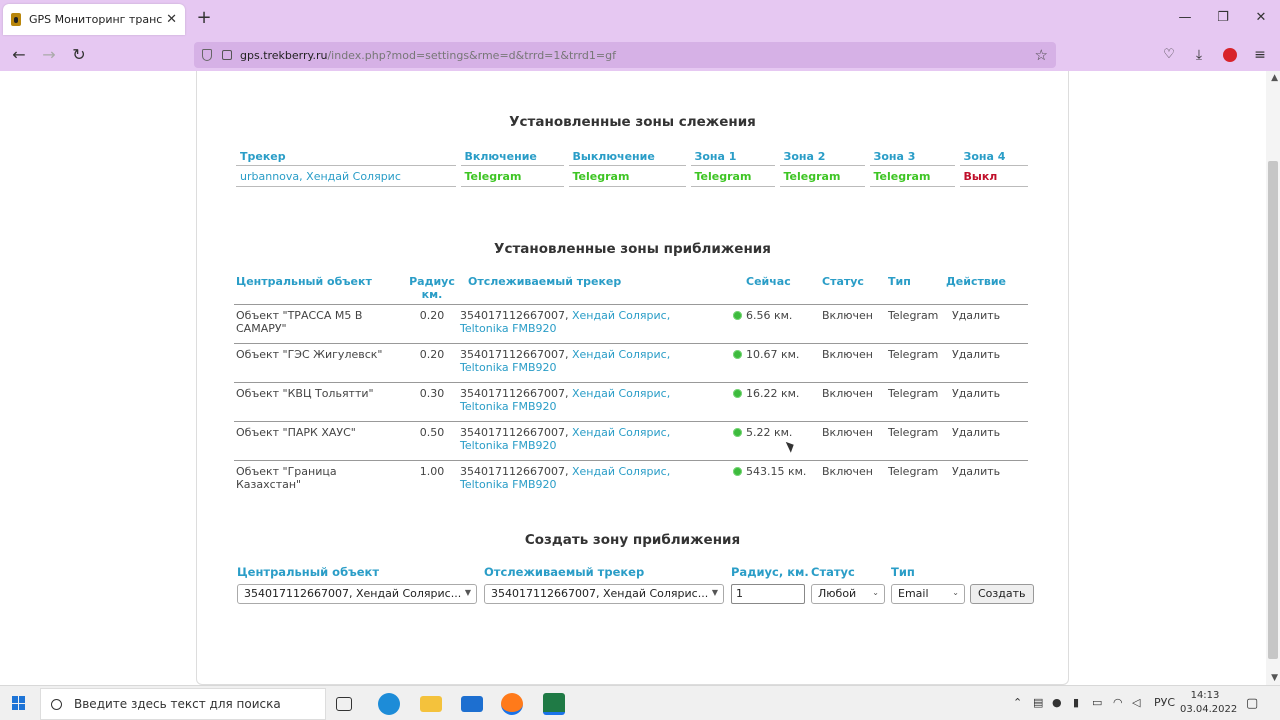 This screenshot has width=1280, height=720. What do you see at coordinates (910, 156) in the screenshot?
I see `col-zone3: Зона 3` at bounding box center [910, 156].